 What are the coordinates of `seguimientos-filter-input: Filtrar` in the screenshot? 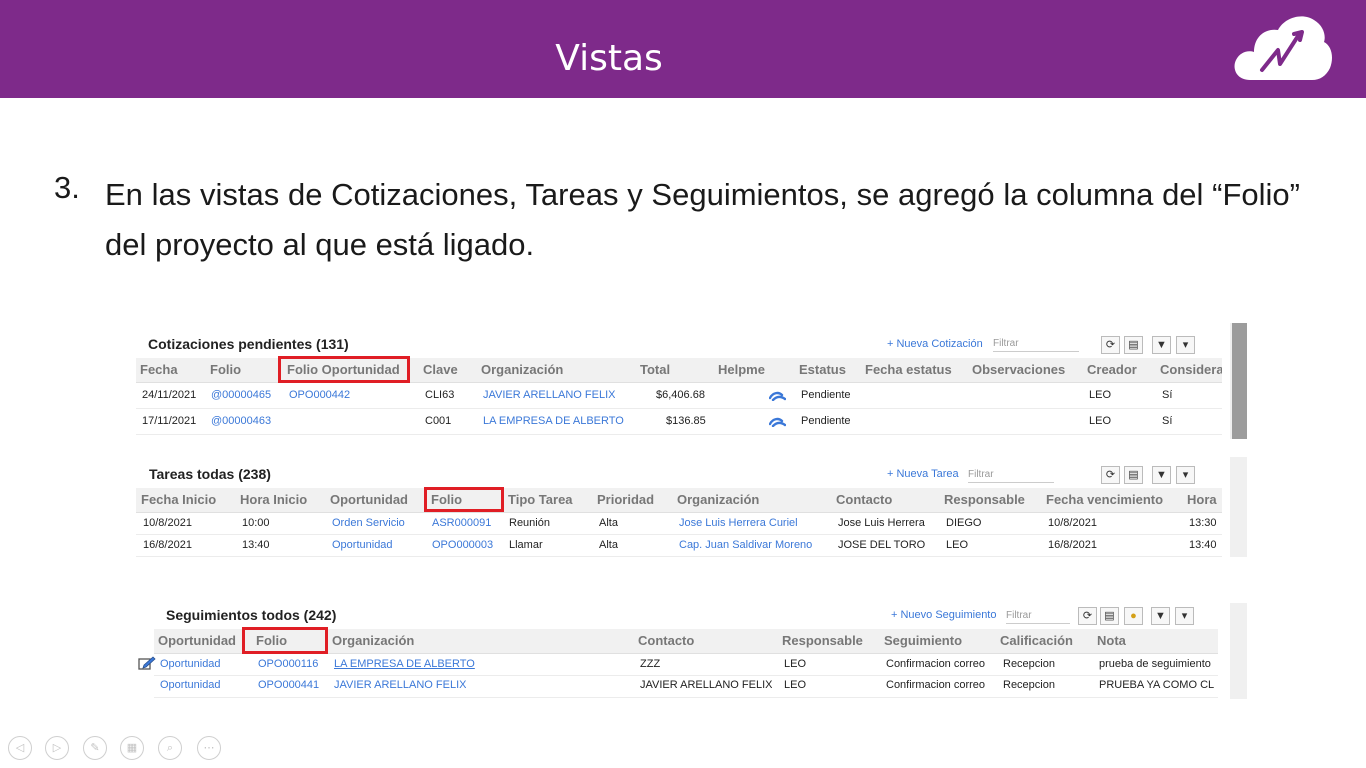 It's located at (1038, 617).